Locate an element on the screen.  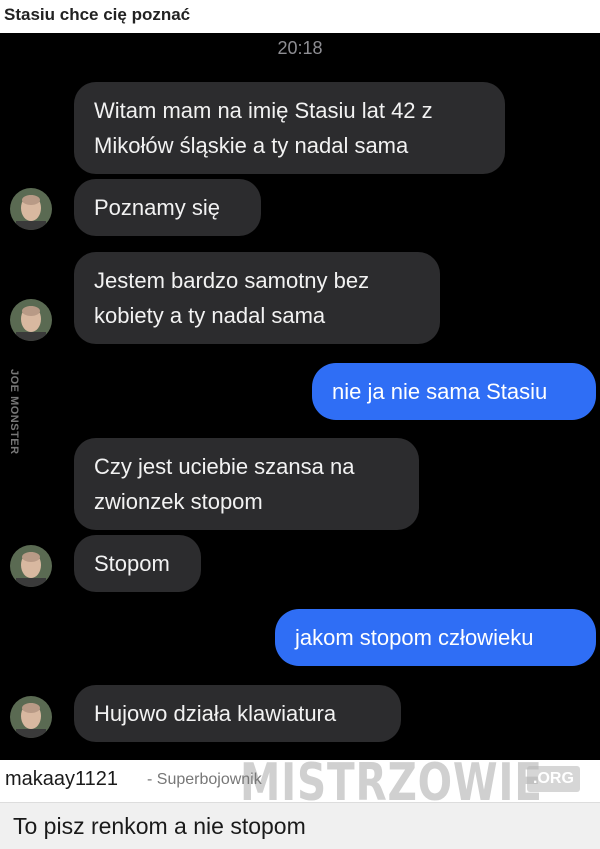
message-bubble-received: Hujowo działa klawiatura is located at coordinates (237, 713).